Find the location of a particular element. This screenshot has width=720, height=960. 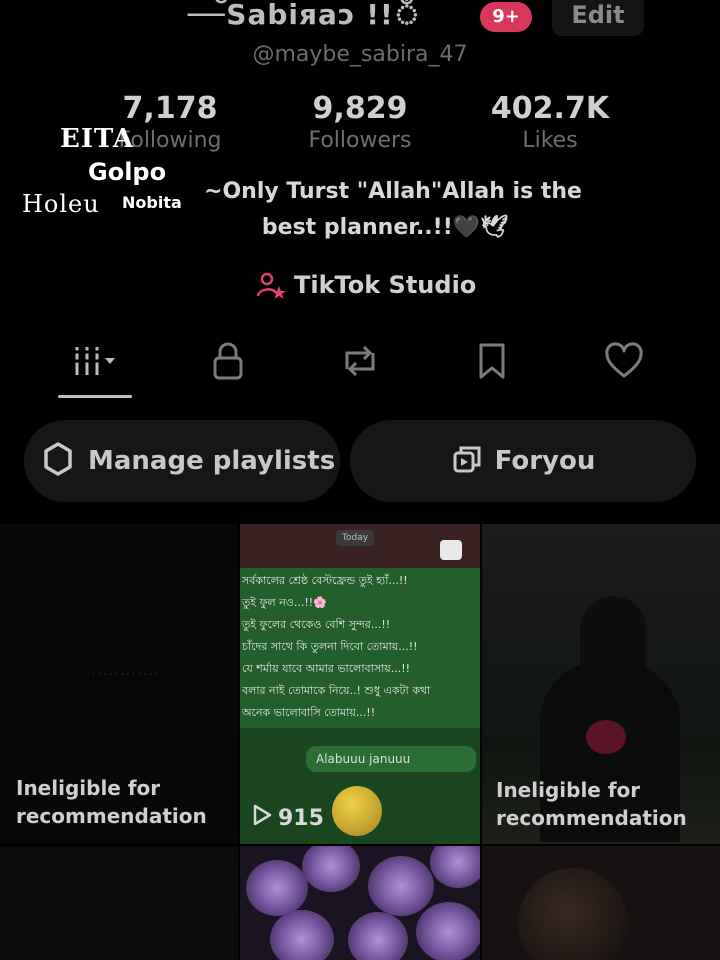

tab-reposts is located at coordinates (360, 363).